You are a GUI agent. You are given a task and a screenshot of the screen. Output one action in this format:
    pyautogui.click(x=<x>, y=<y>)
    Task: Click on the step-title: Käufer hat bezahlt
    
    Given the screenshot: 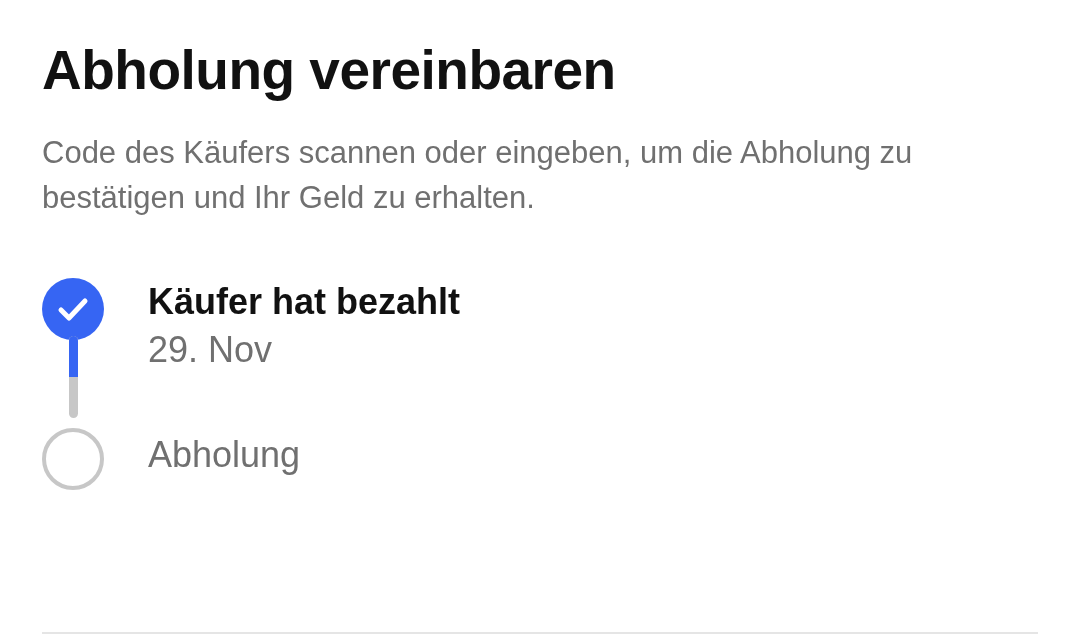 What is the action you would take?
    pyautogui.click(x=304, y=302)
    